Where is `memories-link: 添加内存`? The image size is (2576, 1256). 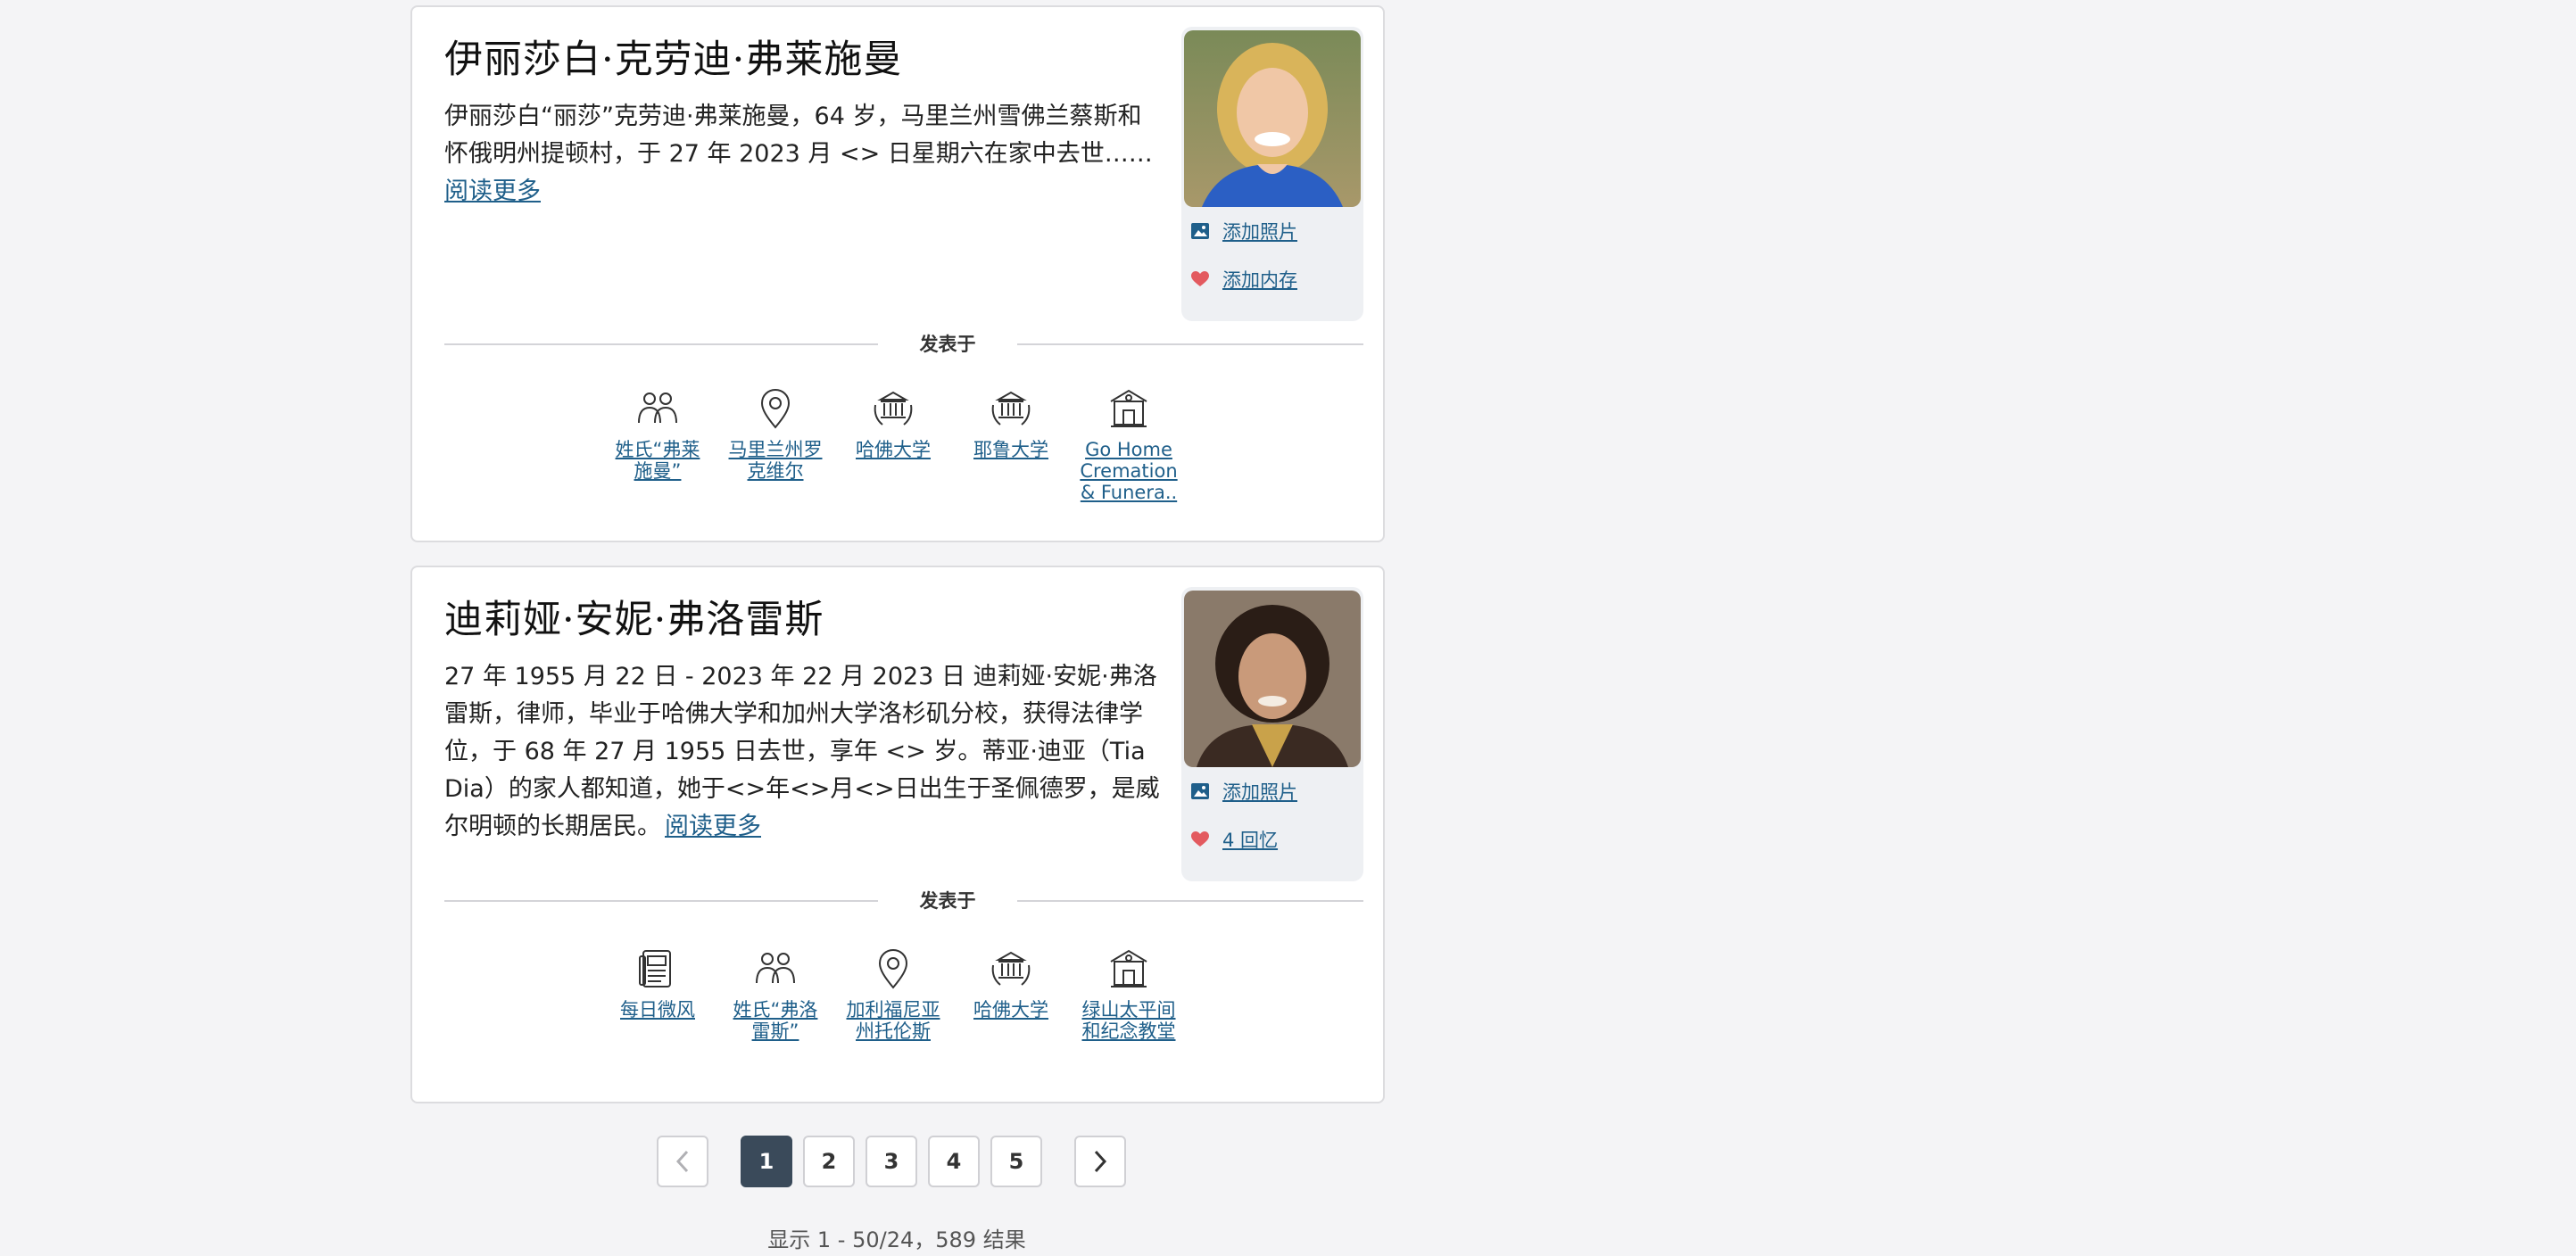 memories-link: 添加内存 is located at coordinates (1243, 279).